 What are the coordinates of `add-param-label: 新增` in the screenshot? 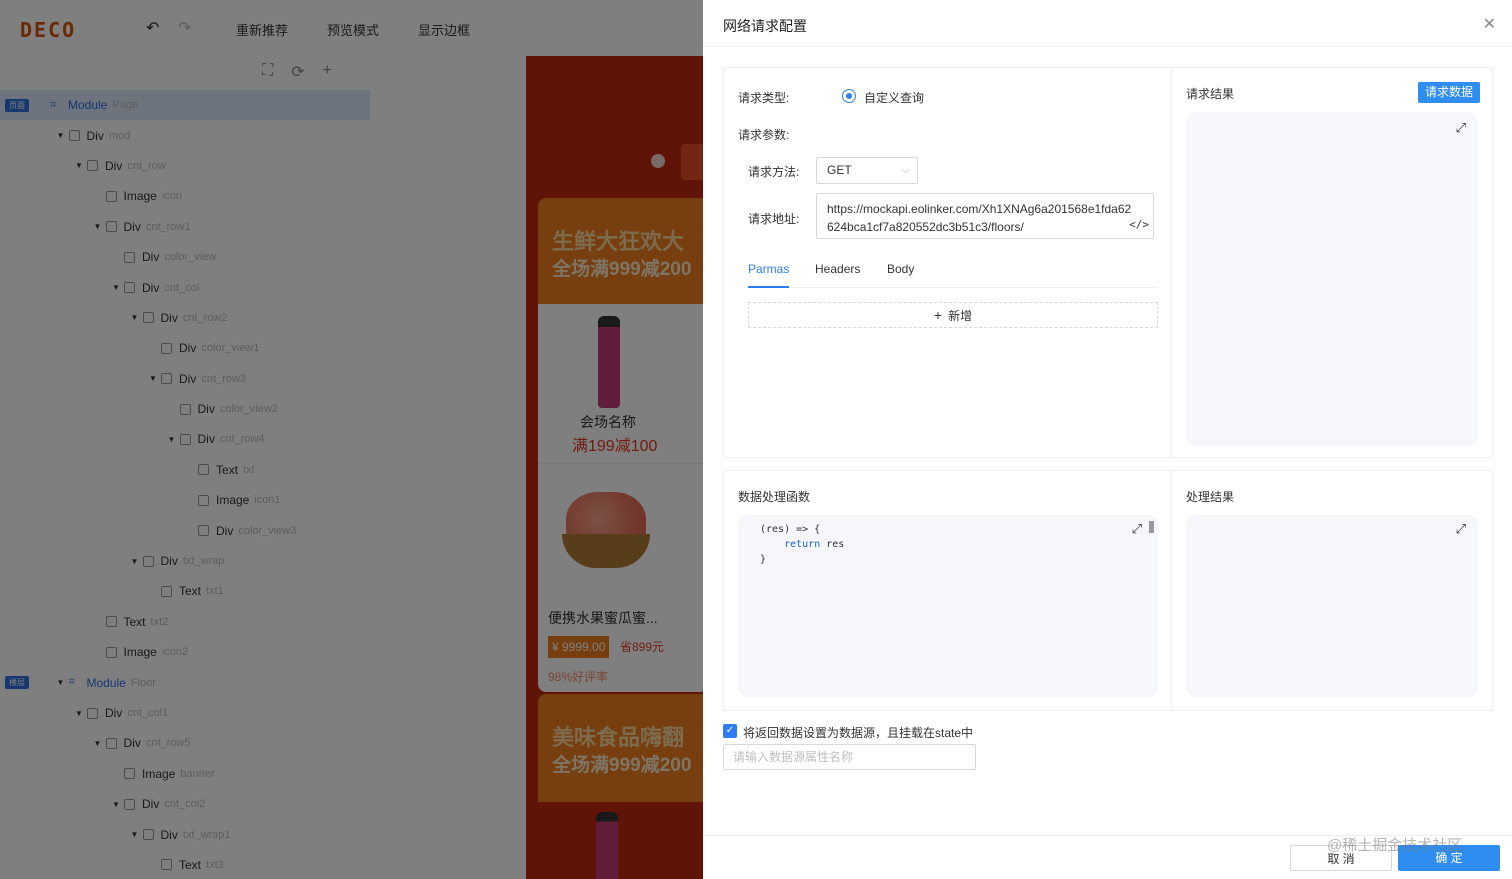 It's located at (960, 316).